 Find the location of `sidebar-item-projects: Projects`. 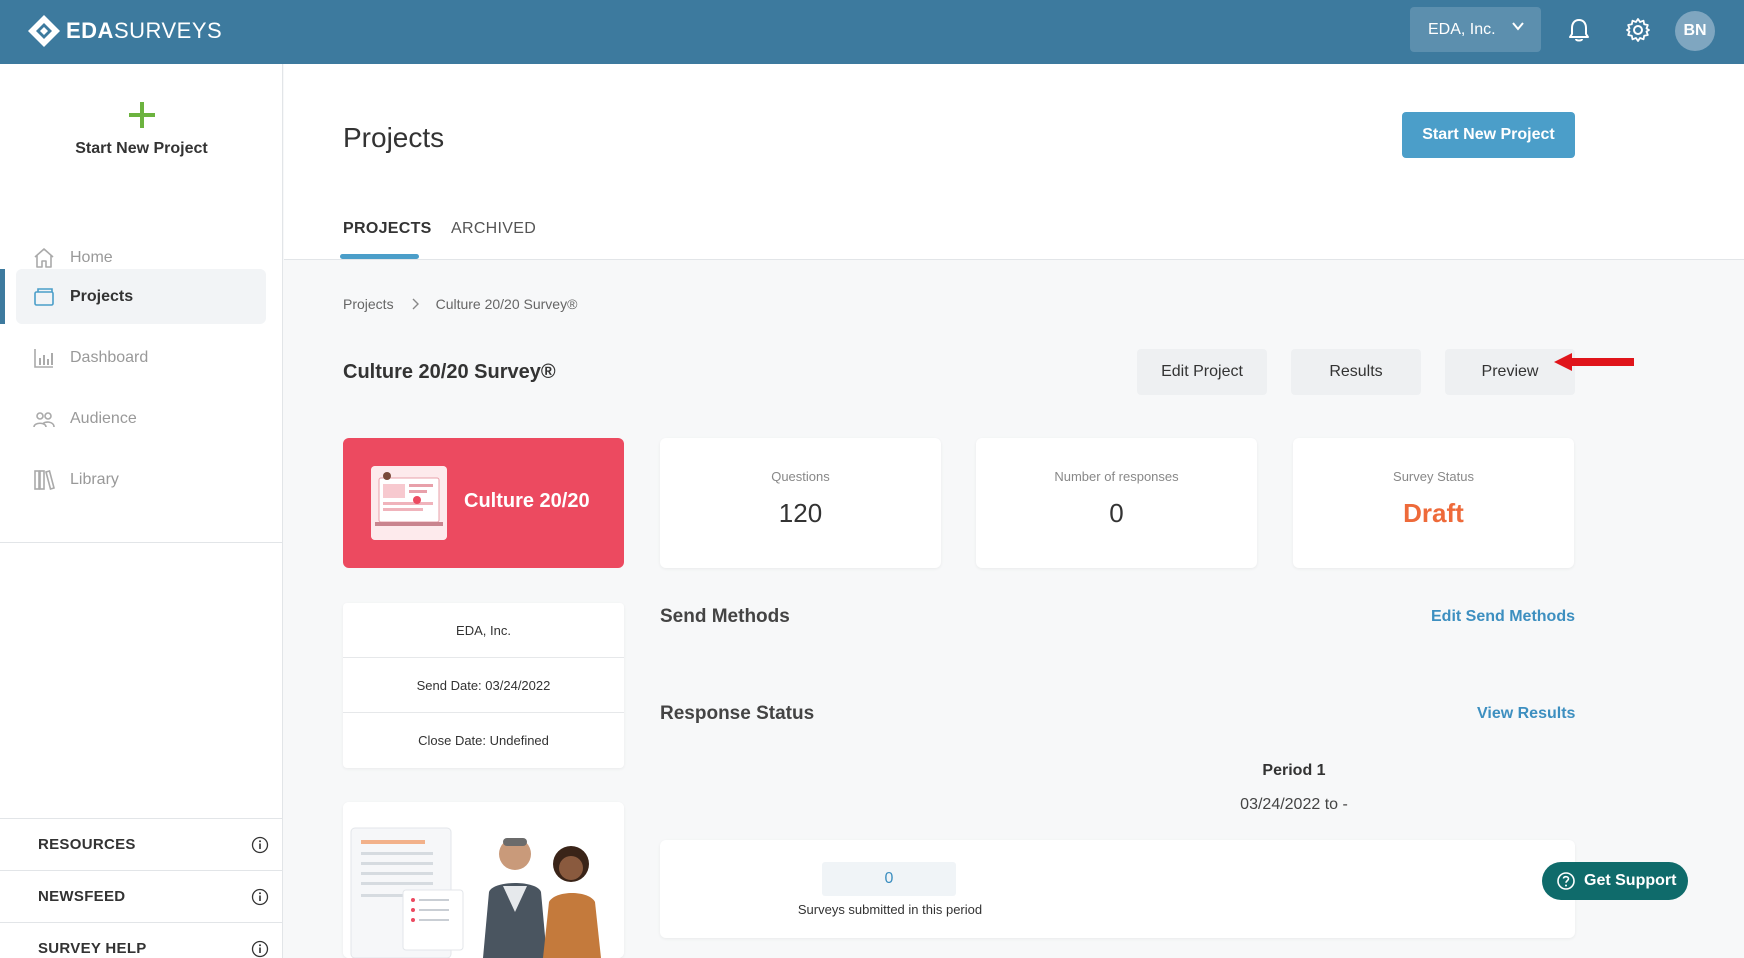

sidebar-item-projects: Projects is located at coordinates (141, 296).